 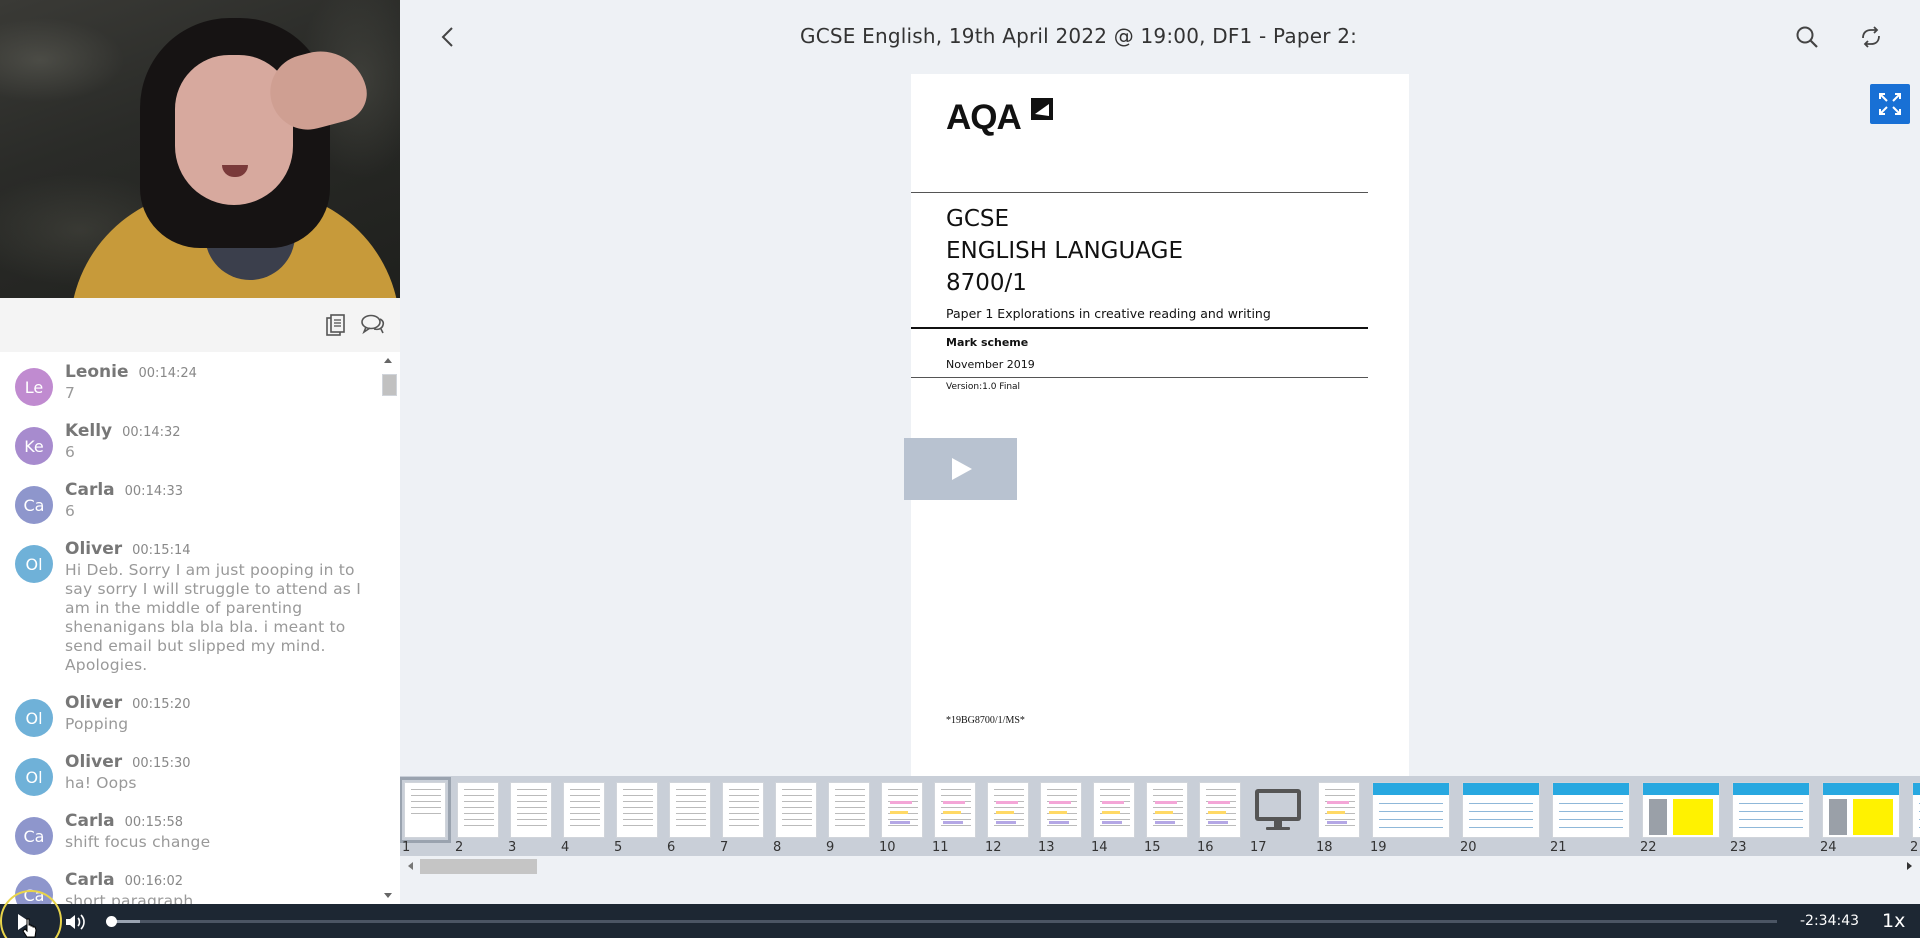 I want to click on chat-message-header: Oliver 00:15:20, so click(x=220, y=703).